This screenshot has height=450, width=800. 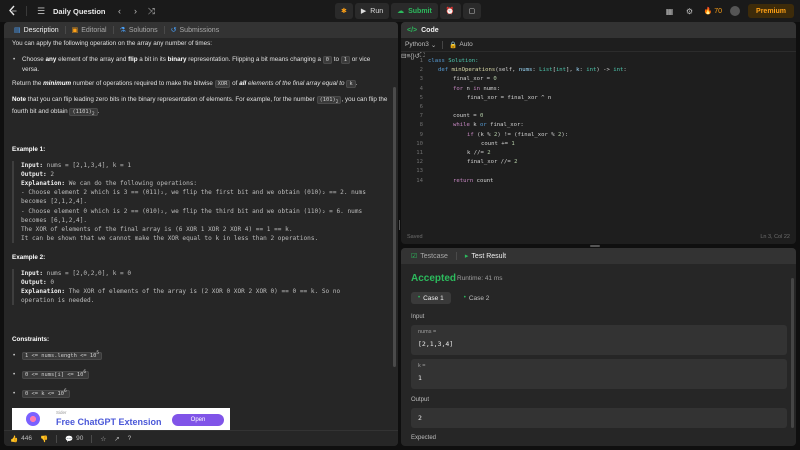 What do you see at coordinates (419, 162) in the screenshot?
I see `line-number: 12` at bounding box center [419, 162].